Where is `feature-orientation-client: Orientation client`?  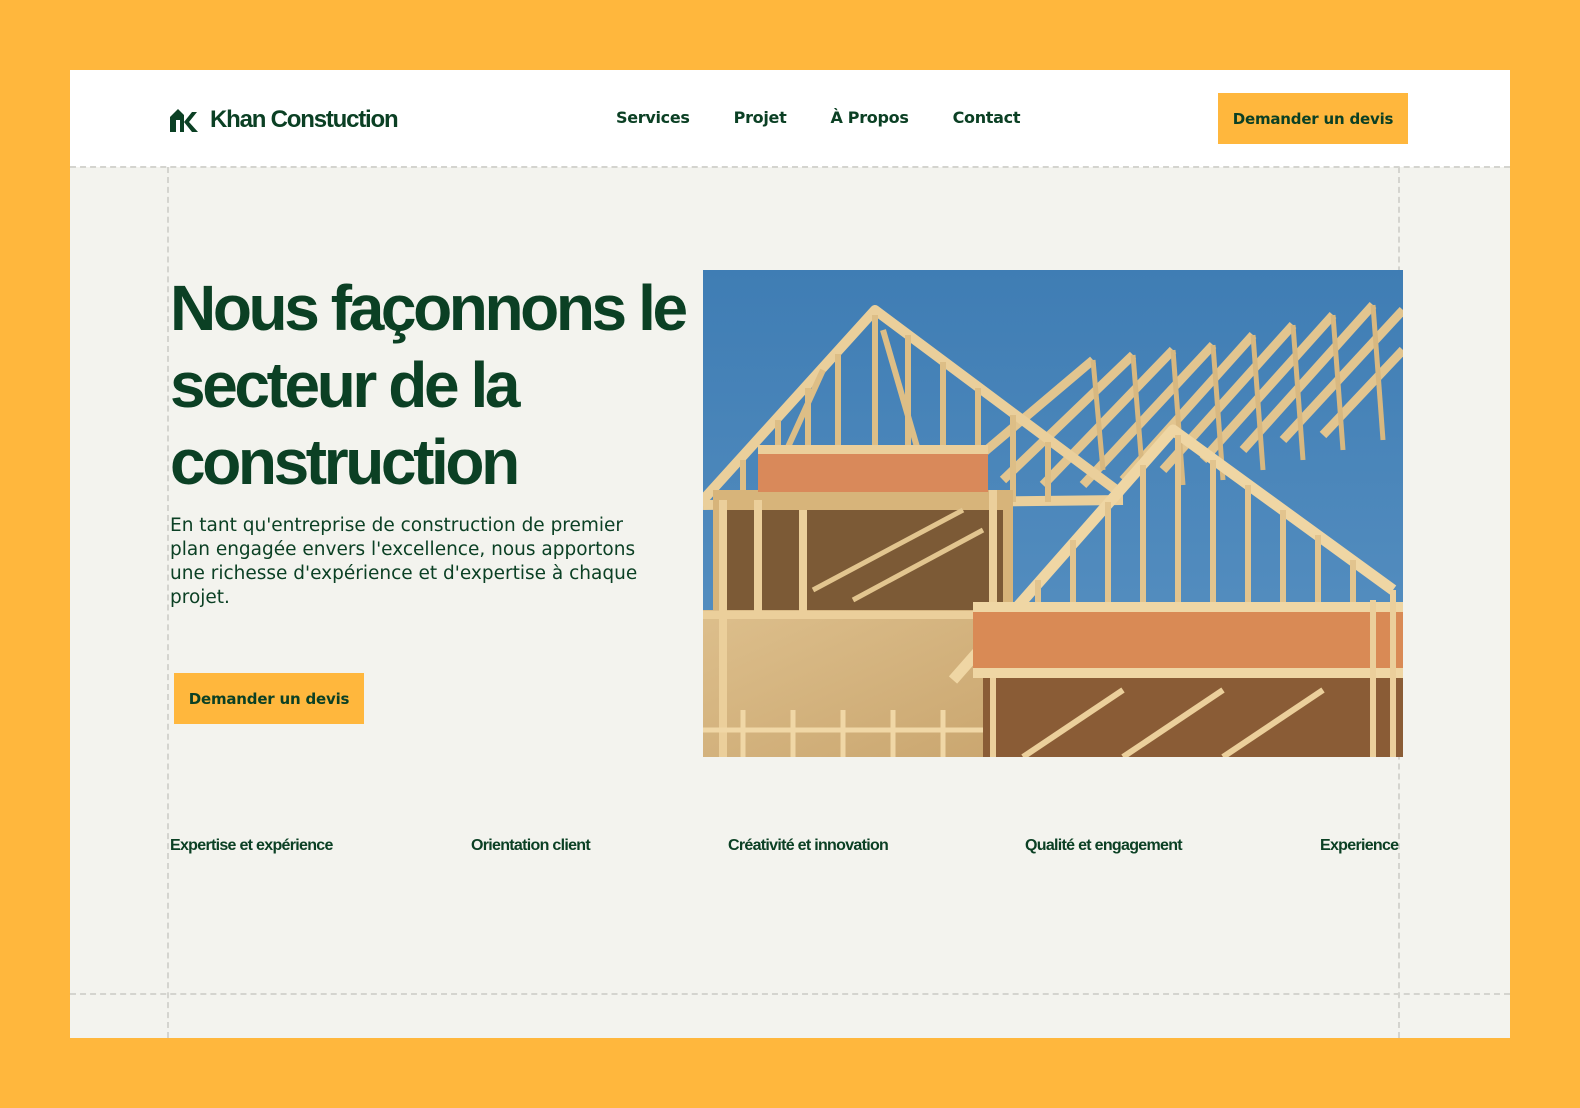
feature-orientation-client: Orientation client is located at coordinates (531, 845).